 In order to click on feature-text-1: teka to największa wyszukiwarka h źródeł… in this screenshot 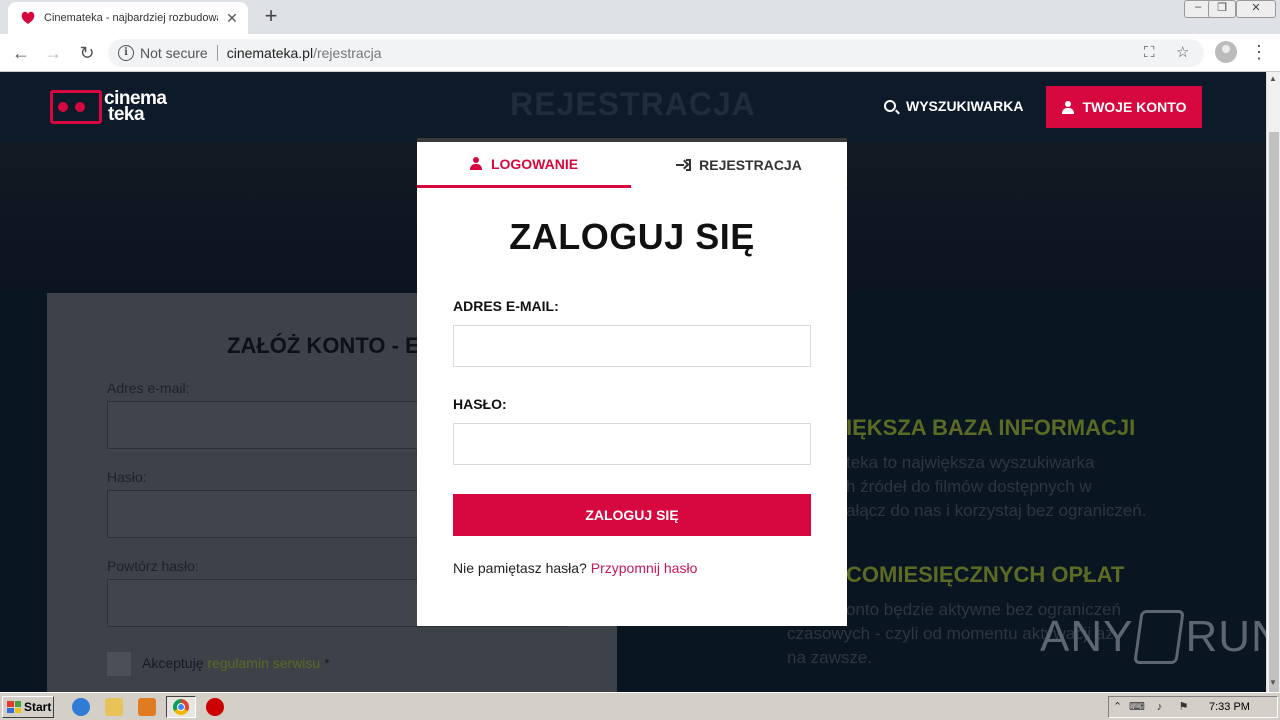, I will do `click(1026, 487)`.